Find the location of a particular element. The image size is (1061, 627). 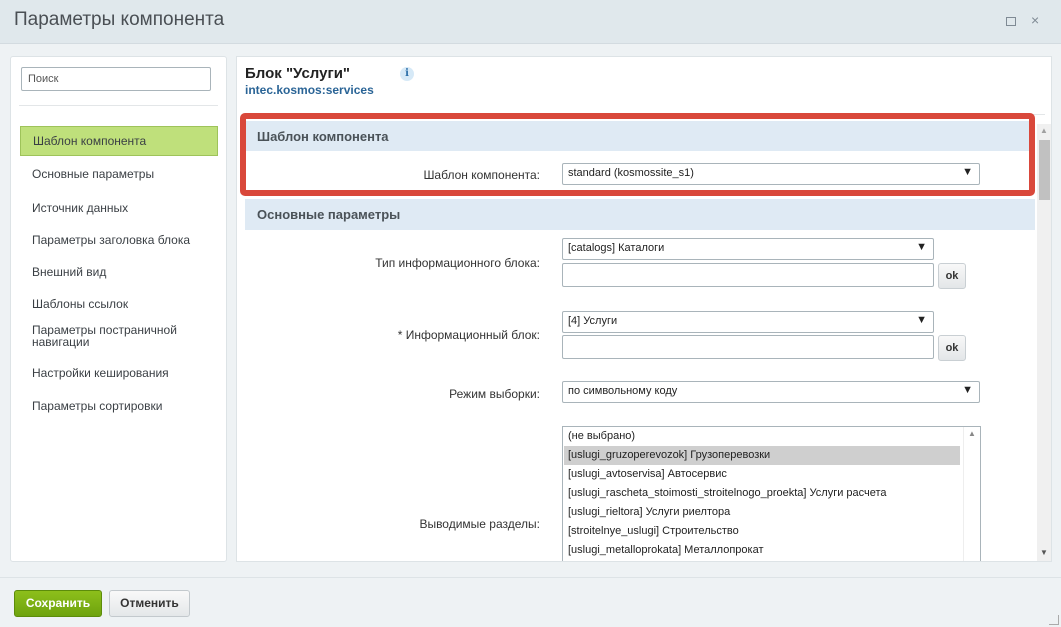

sections-label: Выводимые разделы: is located at coordinates (479, 524).